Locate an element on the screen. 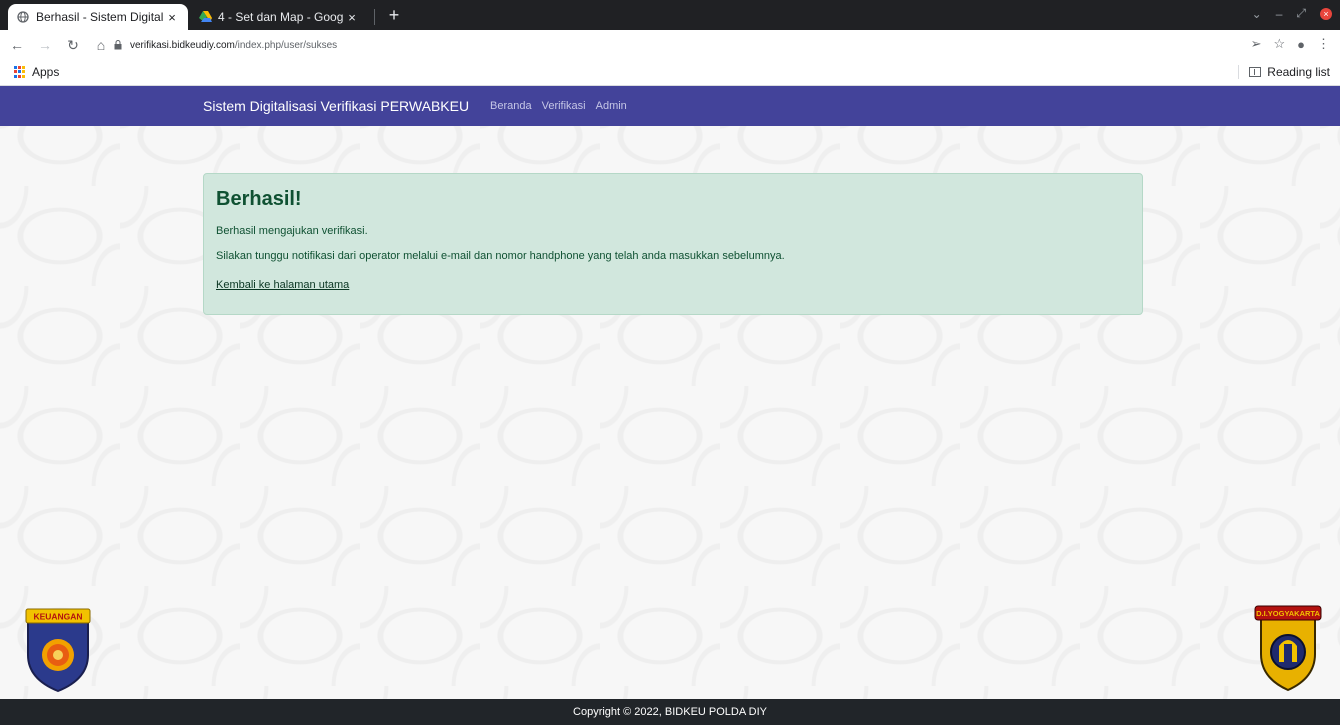  apps-label: Apps is located at coordinates (46, 72).